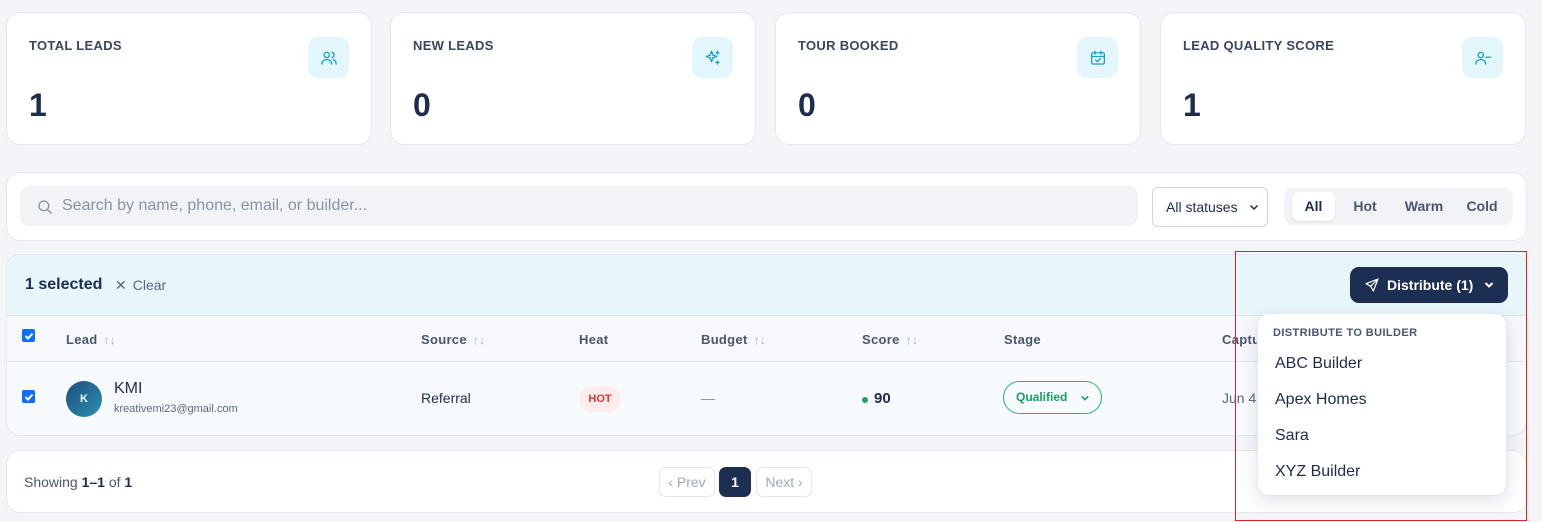  I want to click on select-all-checkbox, so click(28, 335).